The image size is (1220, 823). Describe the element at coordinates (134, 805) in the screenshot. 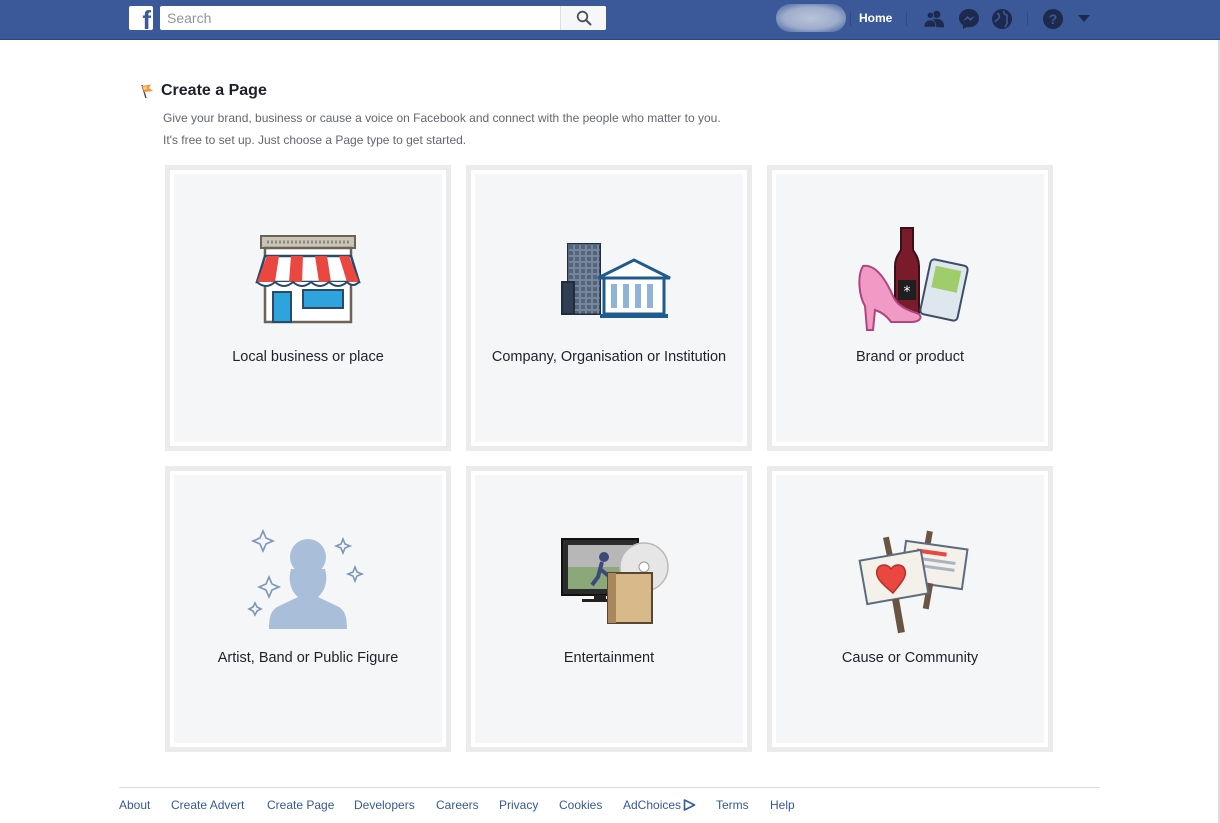

I see `footer-link-about: About` at that location.